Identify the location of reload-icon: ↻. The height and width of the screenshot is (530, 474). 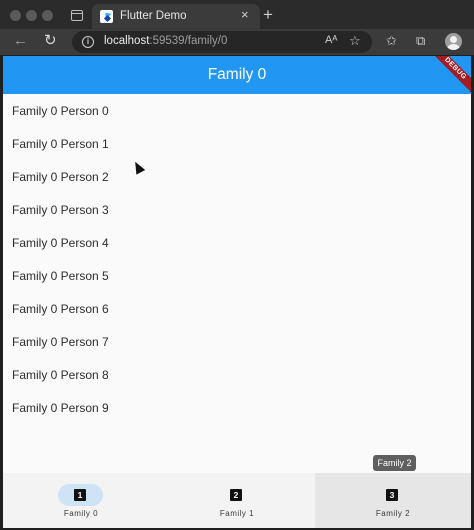
(50, 41).